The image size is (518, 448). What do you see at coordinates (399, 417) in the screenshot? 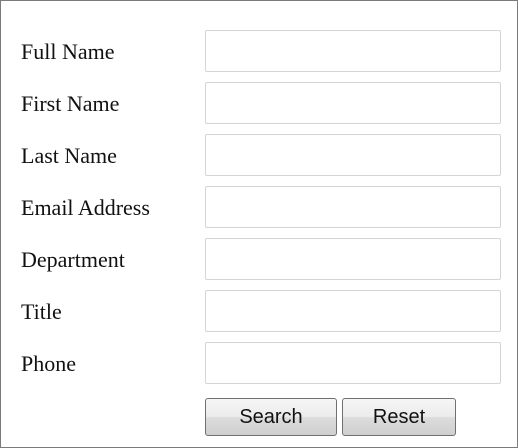
I see `reset-button: Reset` at bounding box center [399, 417].